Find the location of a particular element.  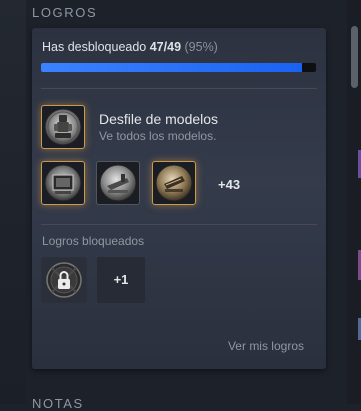

section-title: LOGROS is located at coordinates (65, 12).